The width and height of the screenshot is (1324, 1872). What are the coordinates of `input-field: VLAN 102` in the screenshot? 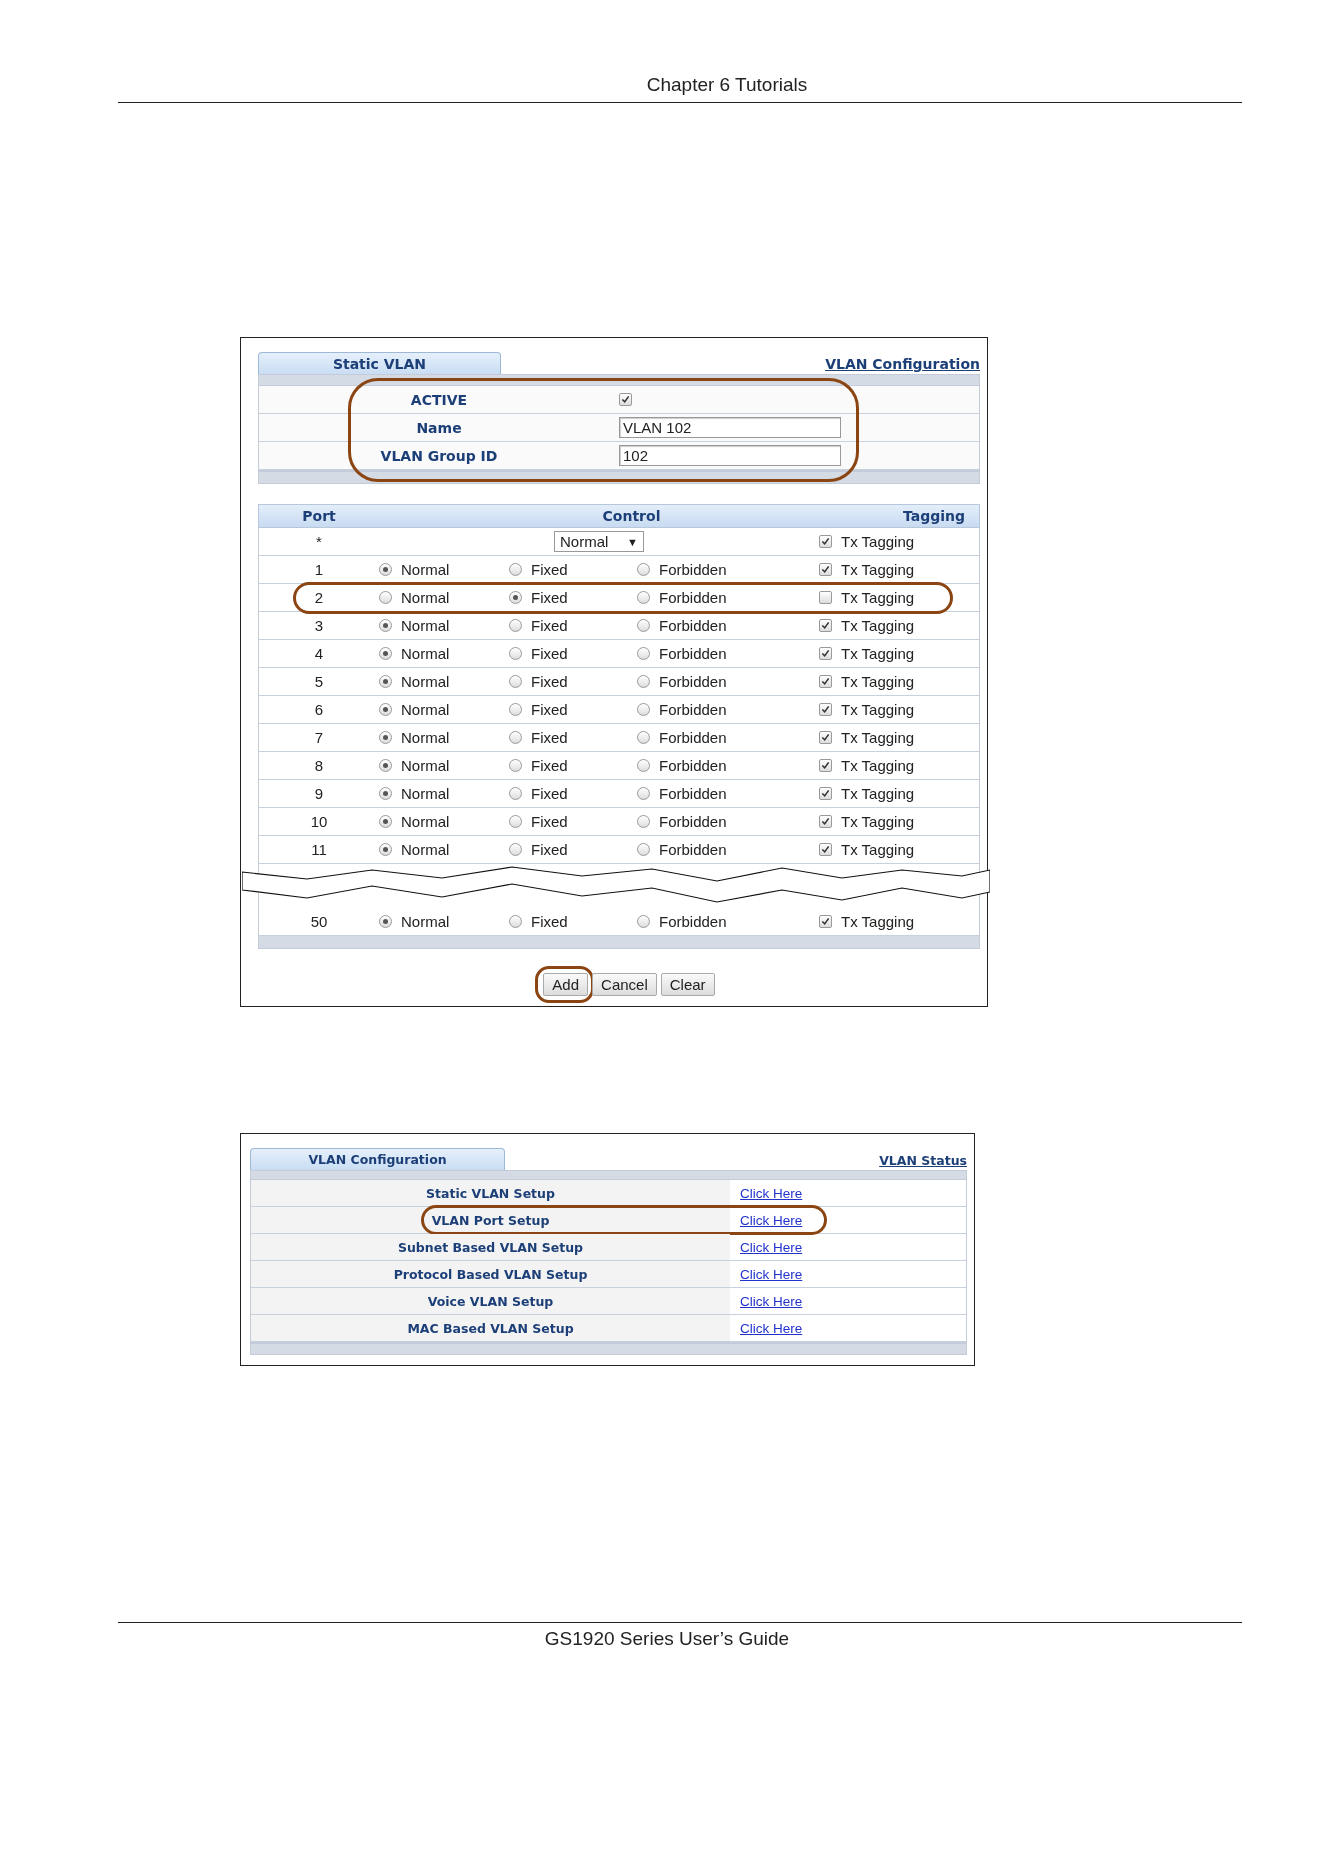 It's located at (730, 427).